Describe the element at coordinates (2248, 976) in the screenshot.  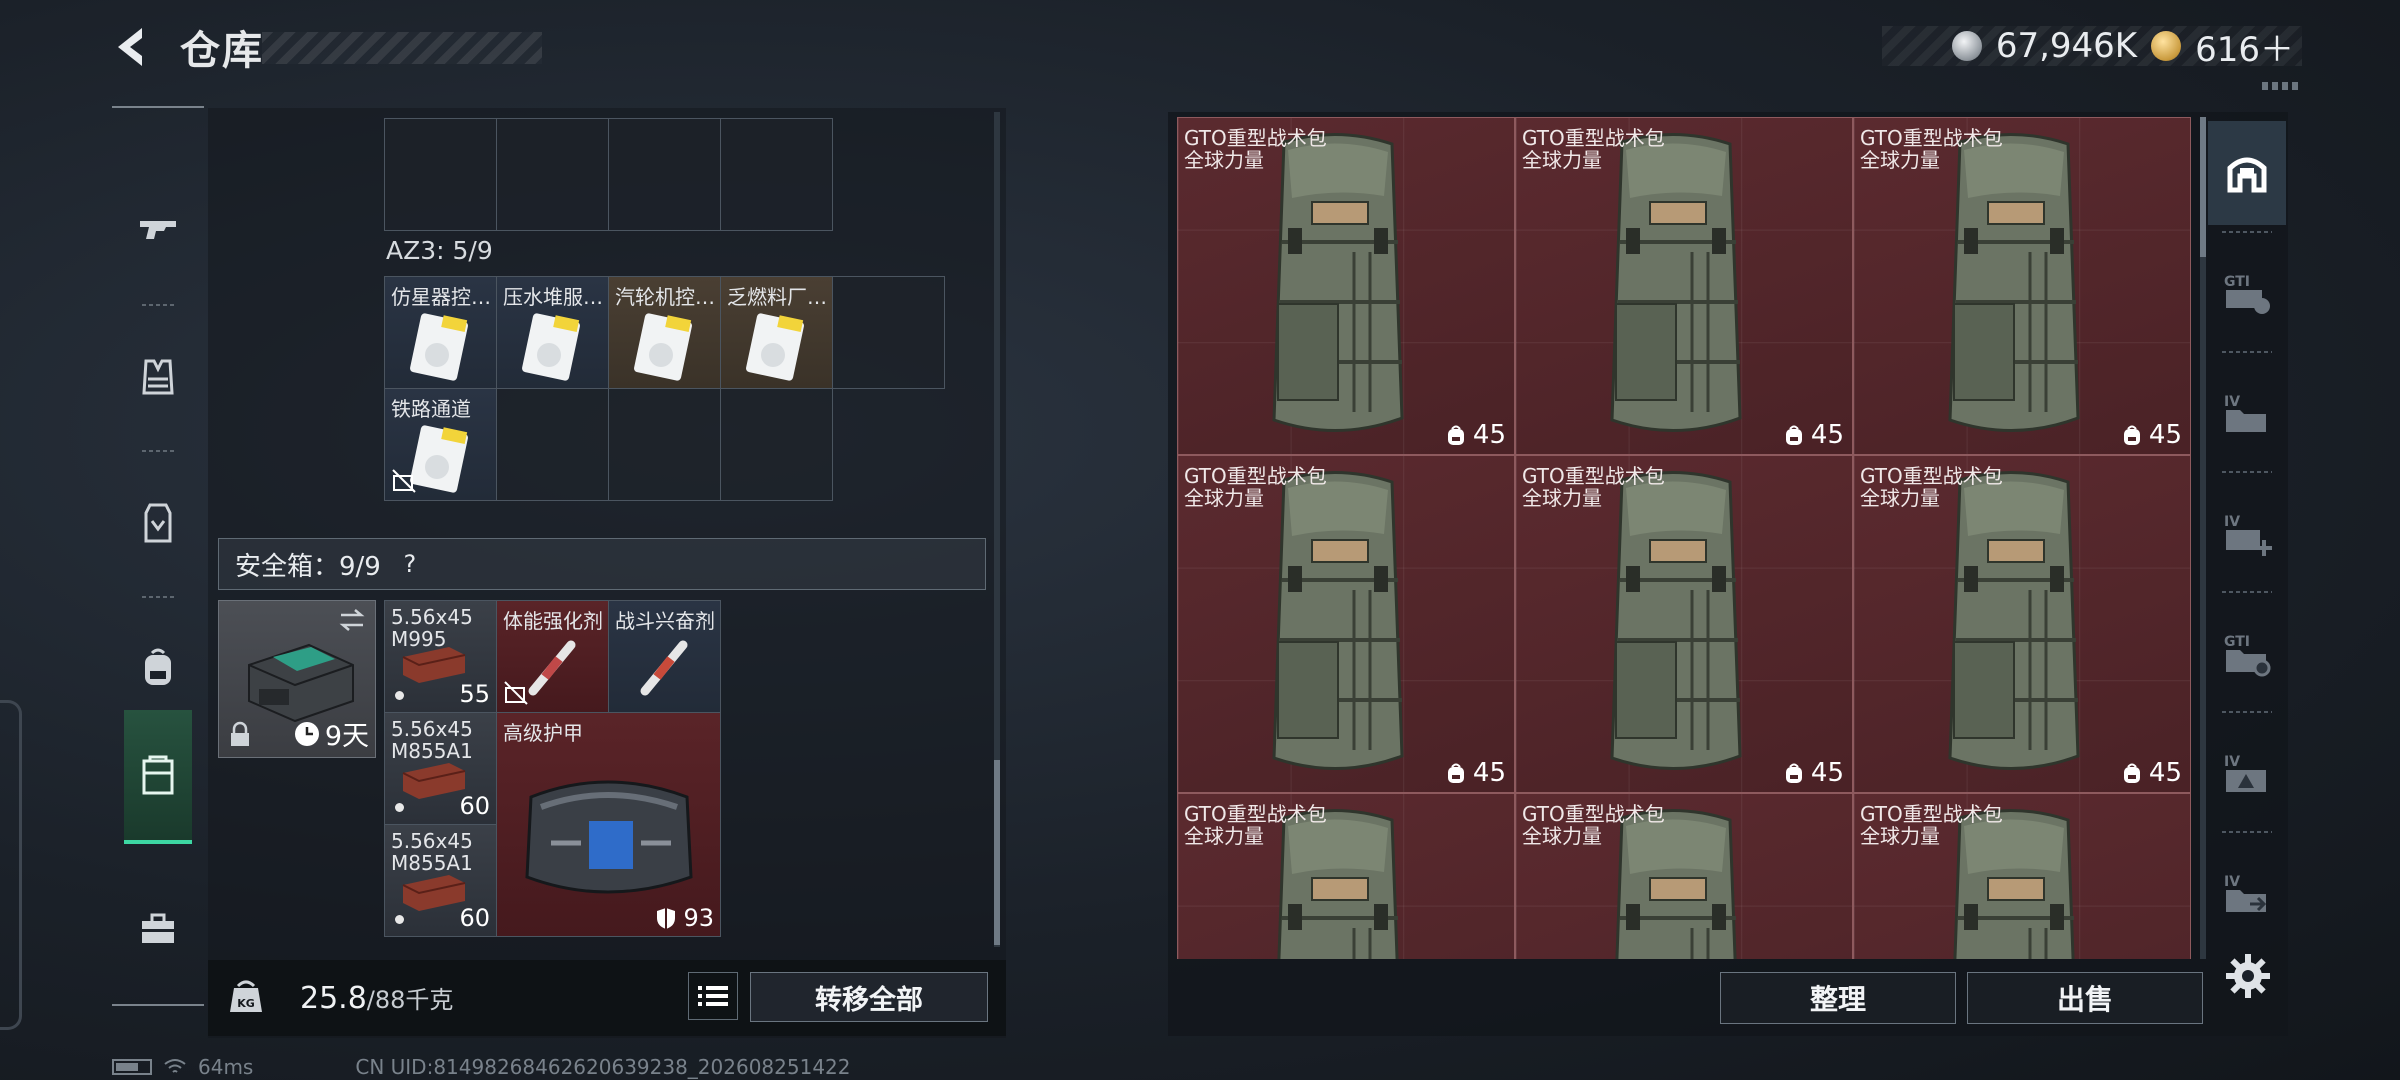
I see `settings-gear-icon` at that location.